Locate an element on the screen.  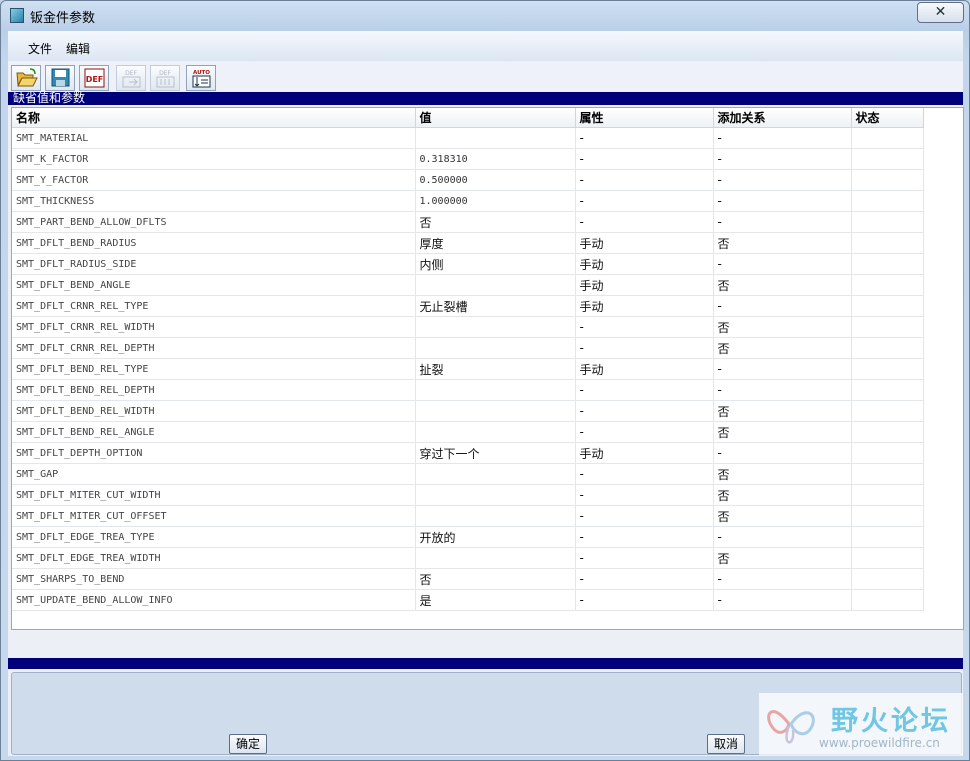
def-import-button: DEF is located at coordinates (131, 78).